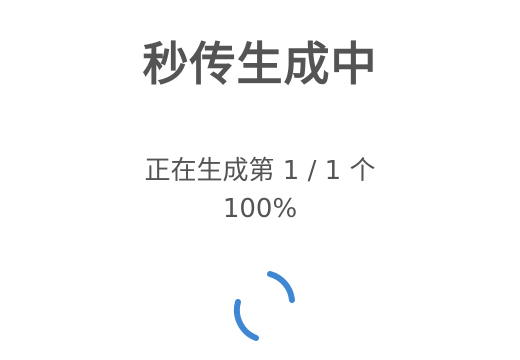  Describe the element at coordinates (261, 305) in the screenshot. I see `loading-spinner-icon` at that location.